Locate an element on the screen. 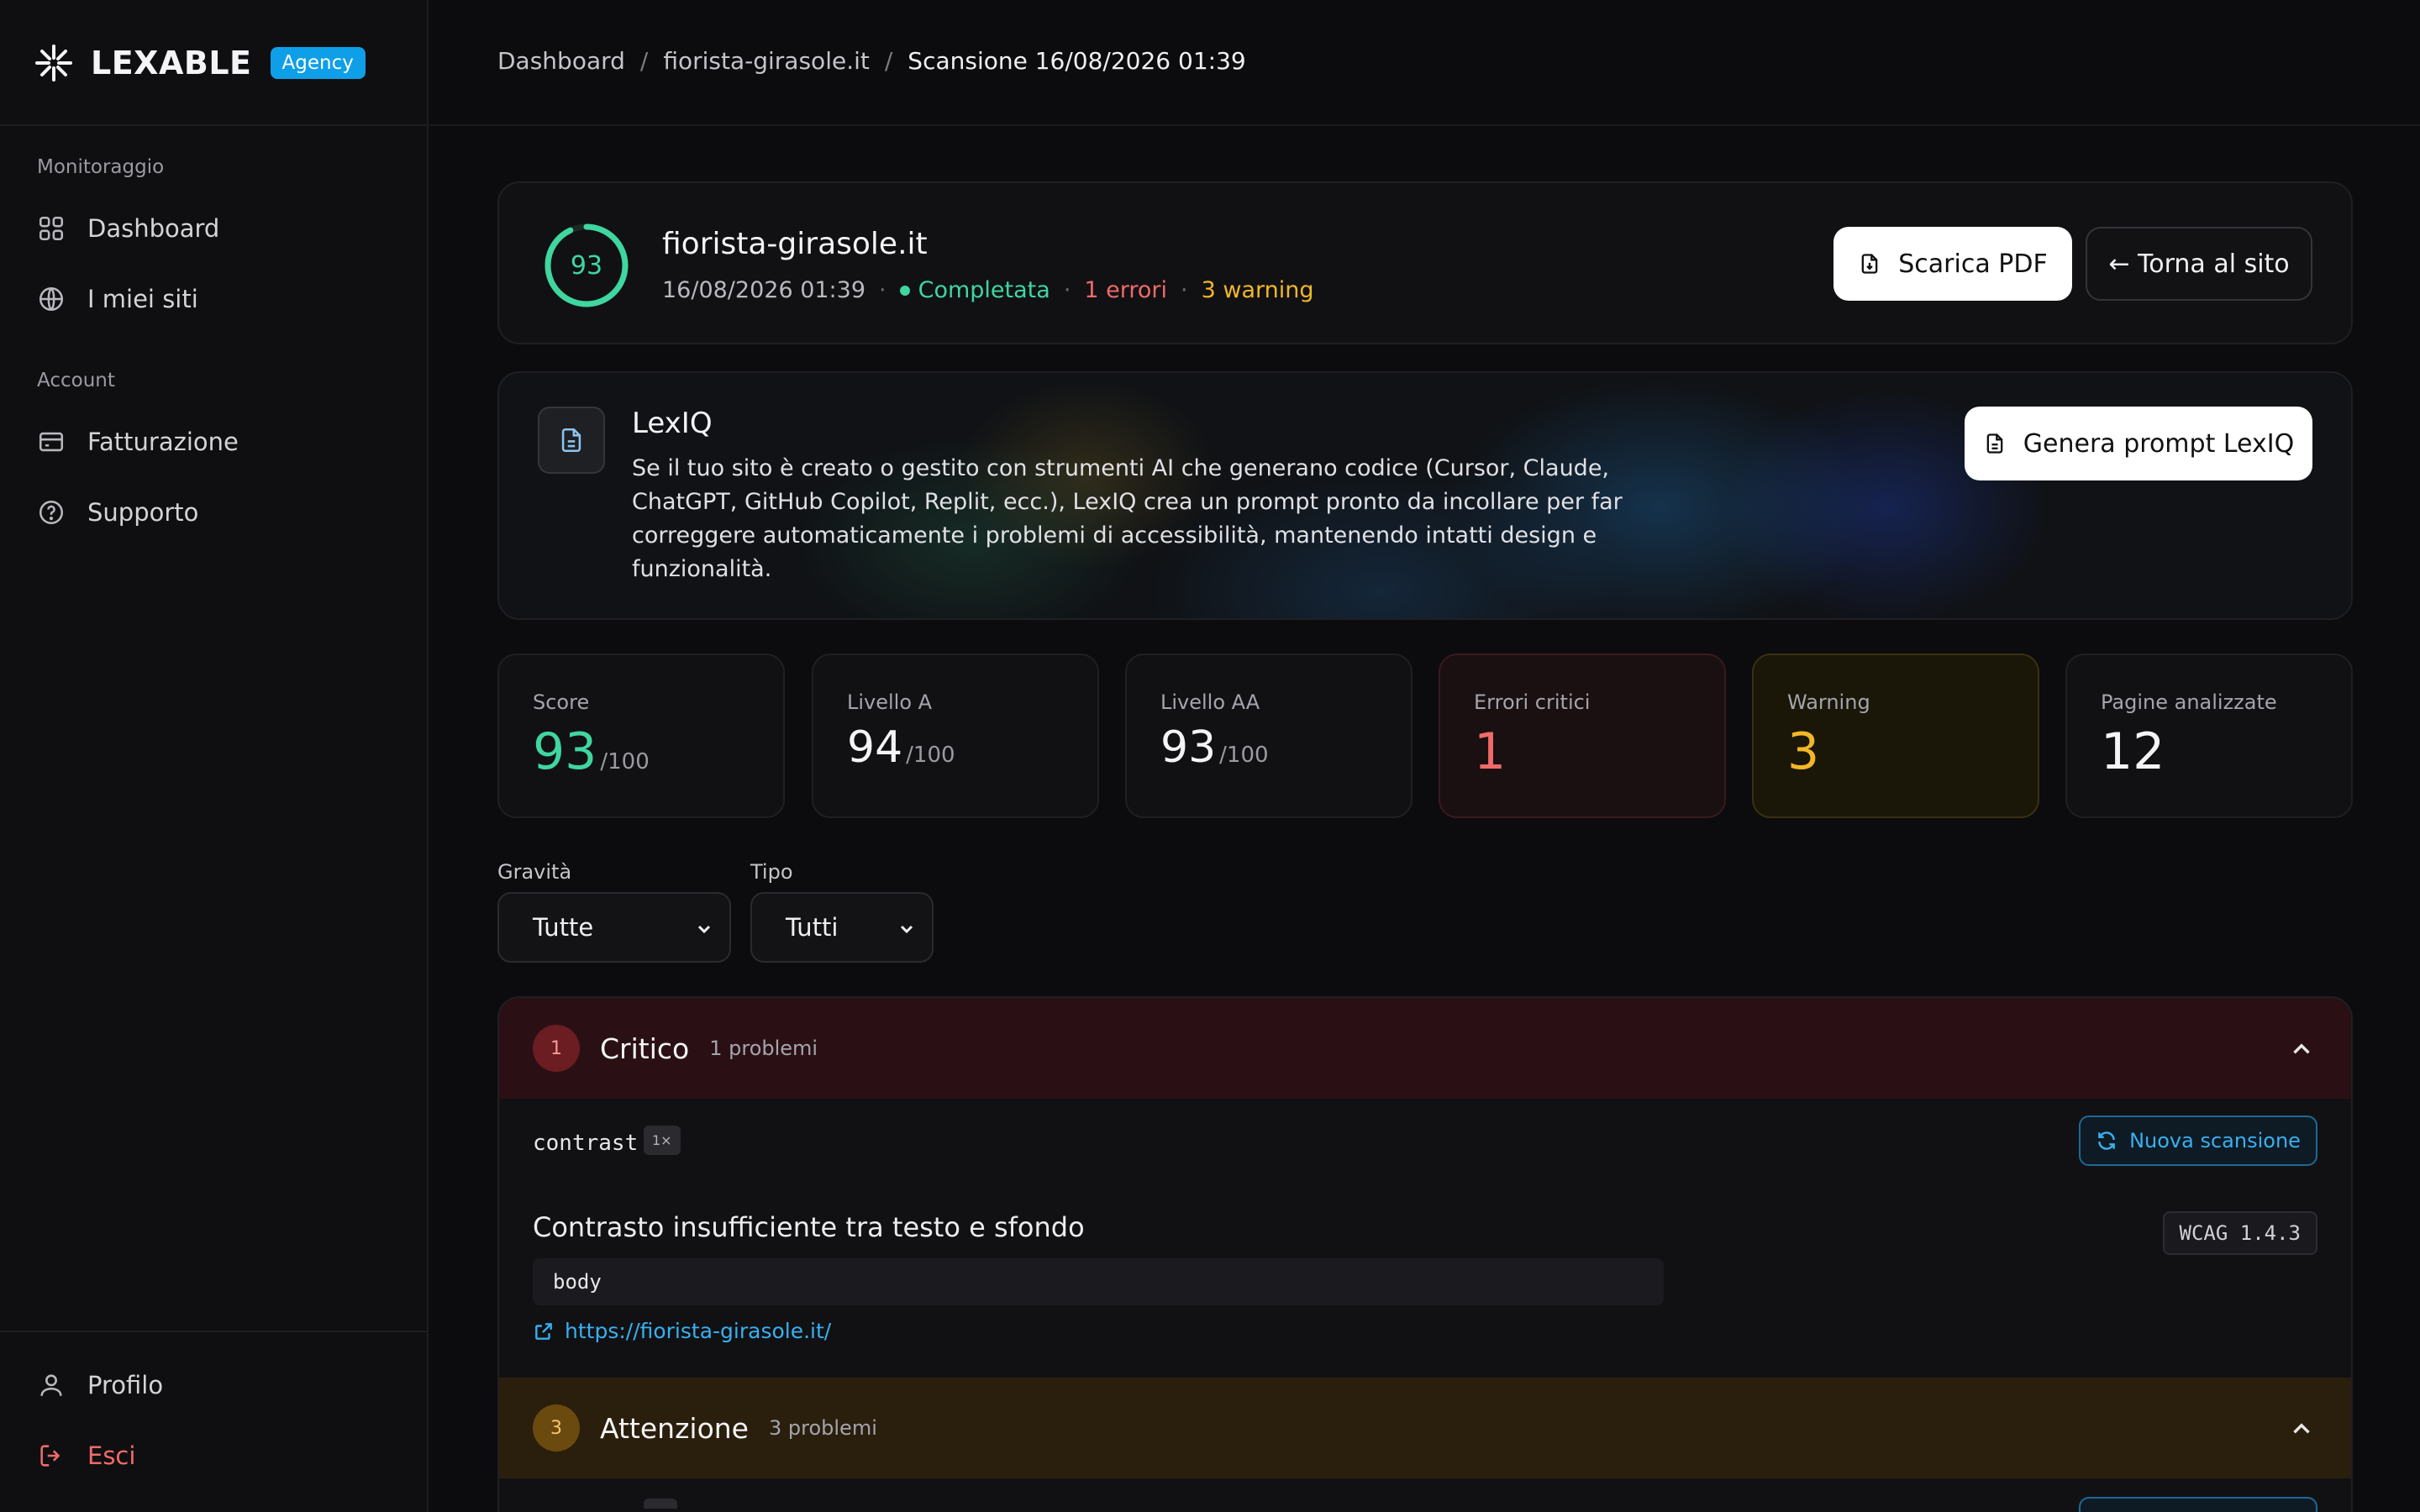 The height and width of the screenshot is (1512, 2420). type-select: Tutti is located at coordinates (842, 927).